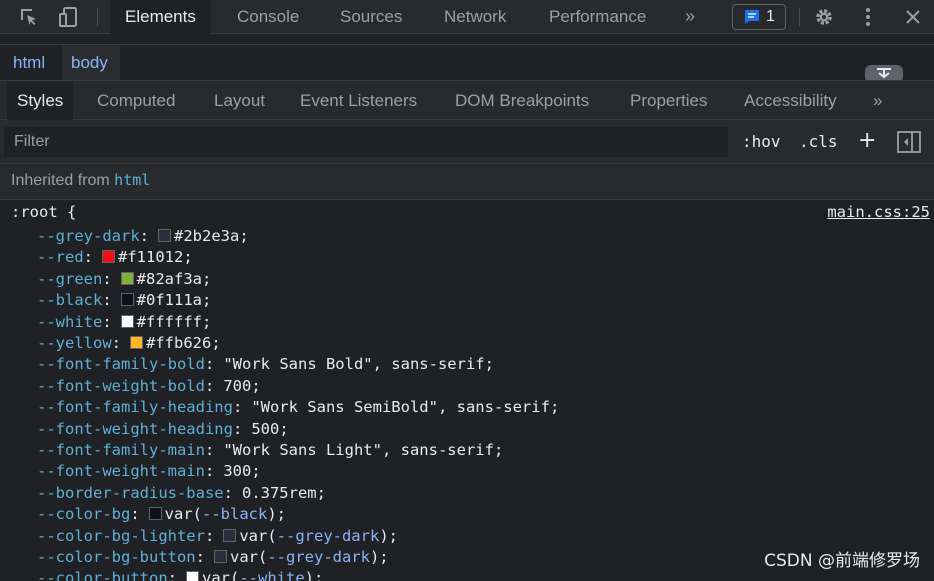 The width and height of the screenshot is (934, 581). What do you see at coordinates (909, 144) in the screenshot?
I see `toggle-computed-sidebar-icon` at bounding box center [909, 144].